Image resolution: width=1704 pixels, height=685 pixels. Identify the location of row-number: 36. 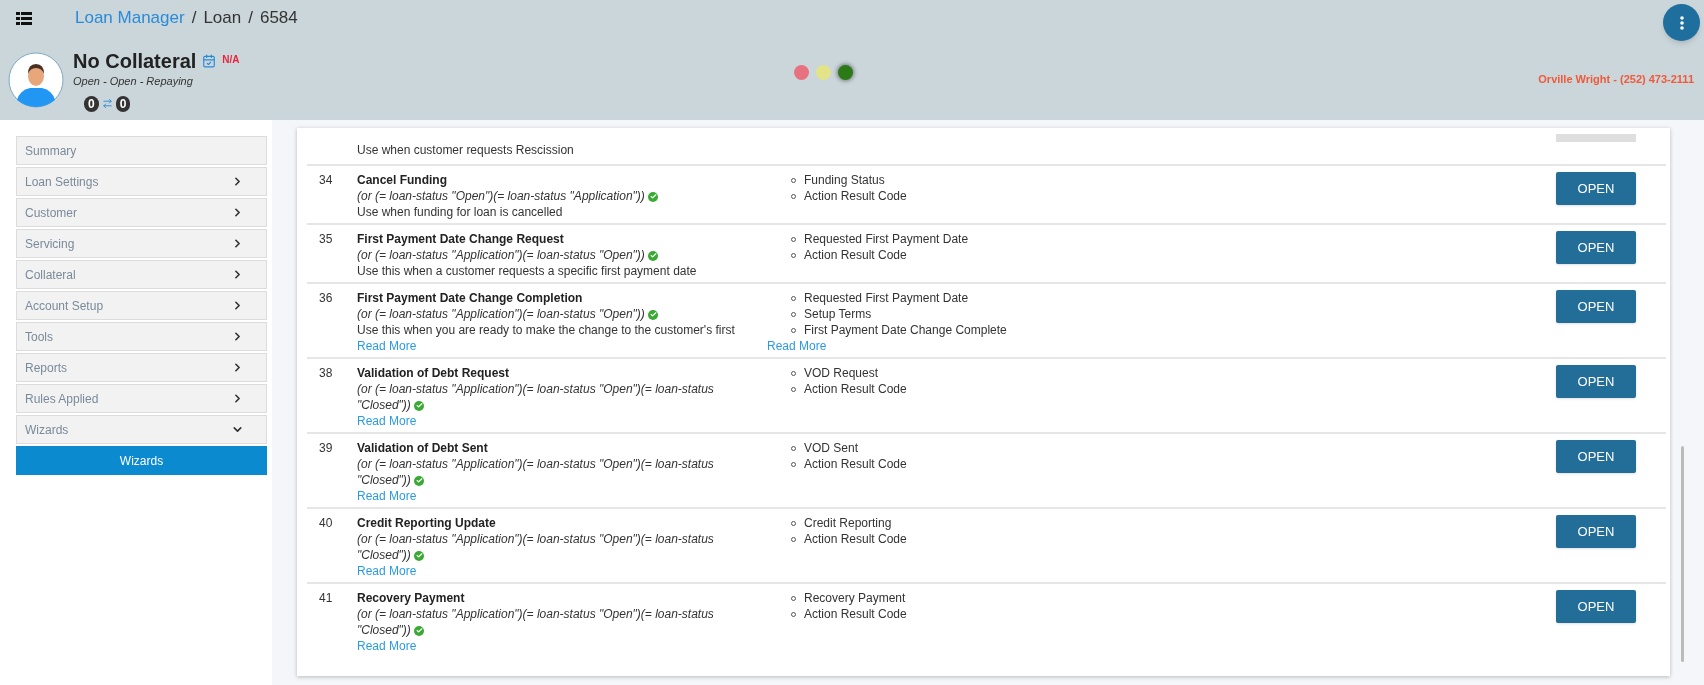
(326, 298).